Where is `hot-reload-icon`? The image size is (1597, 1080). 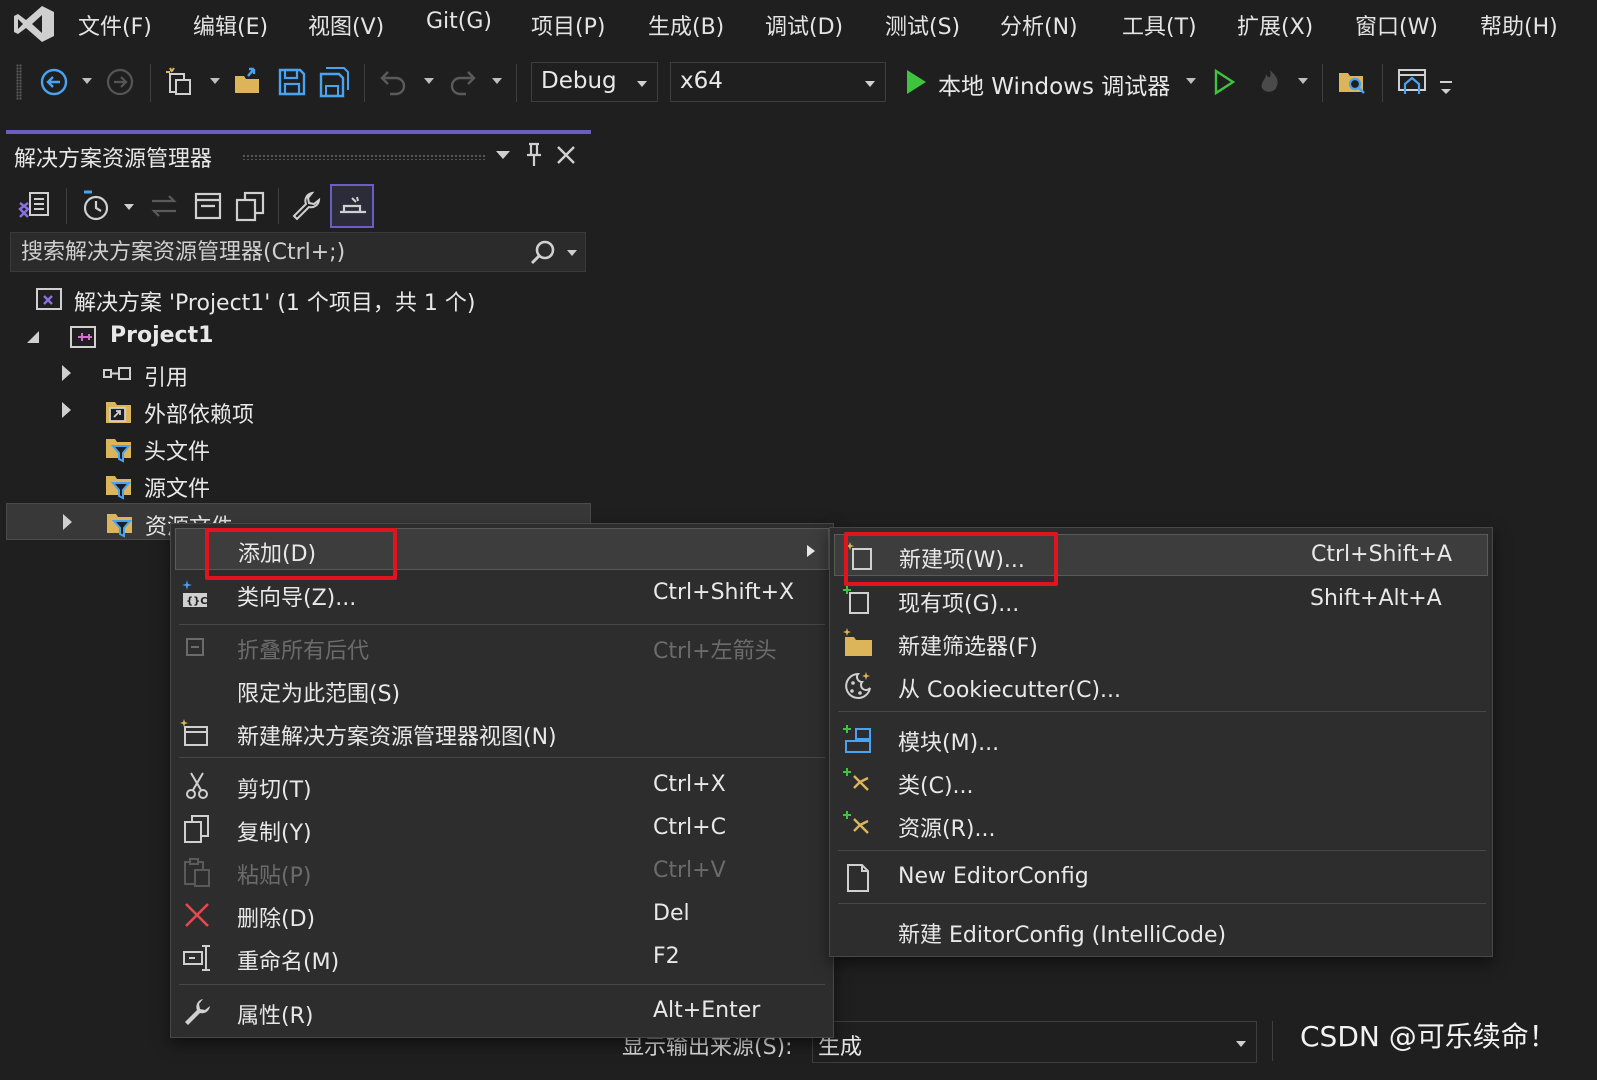 hot-reload-icon is located at coordinates (1270, 82).